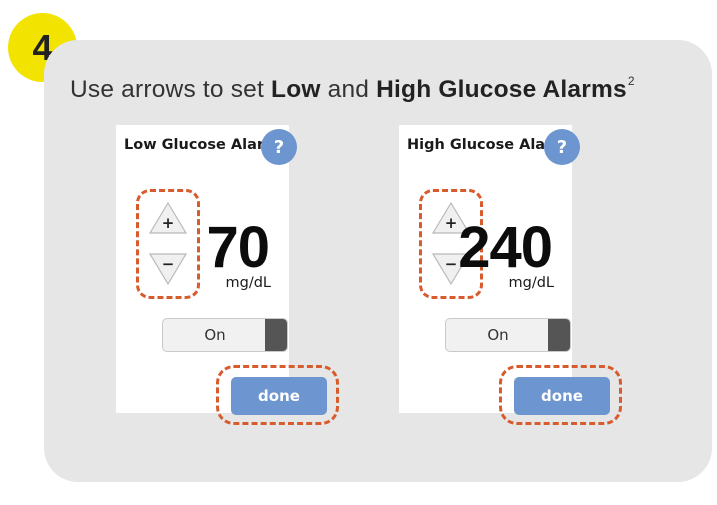 The height and width of the screenshot is (505, 717). What do you see at coordinates (202, 145) in the screenshot?
I see `panel-title: Low Glucose Alarm` at bounding box center [202, 145].